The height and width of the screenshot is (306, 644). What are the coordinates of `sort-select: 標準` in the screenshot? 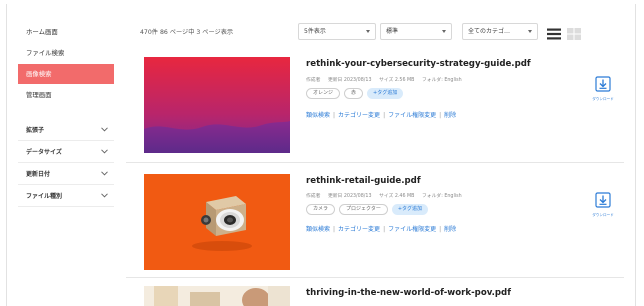 It's located at (416, 31).